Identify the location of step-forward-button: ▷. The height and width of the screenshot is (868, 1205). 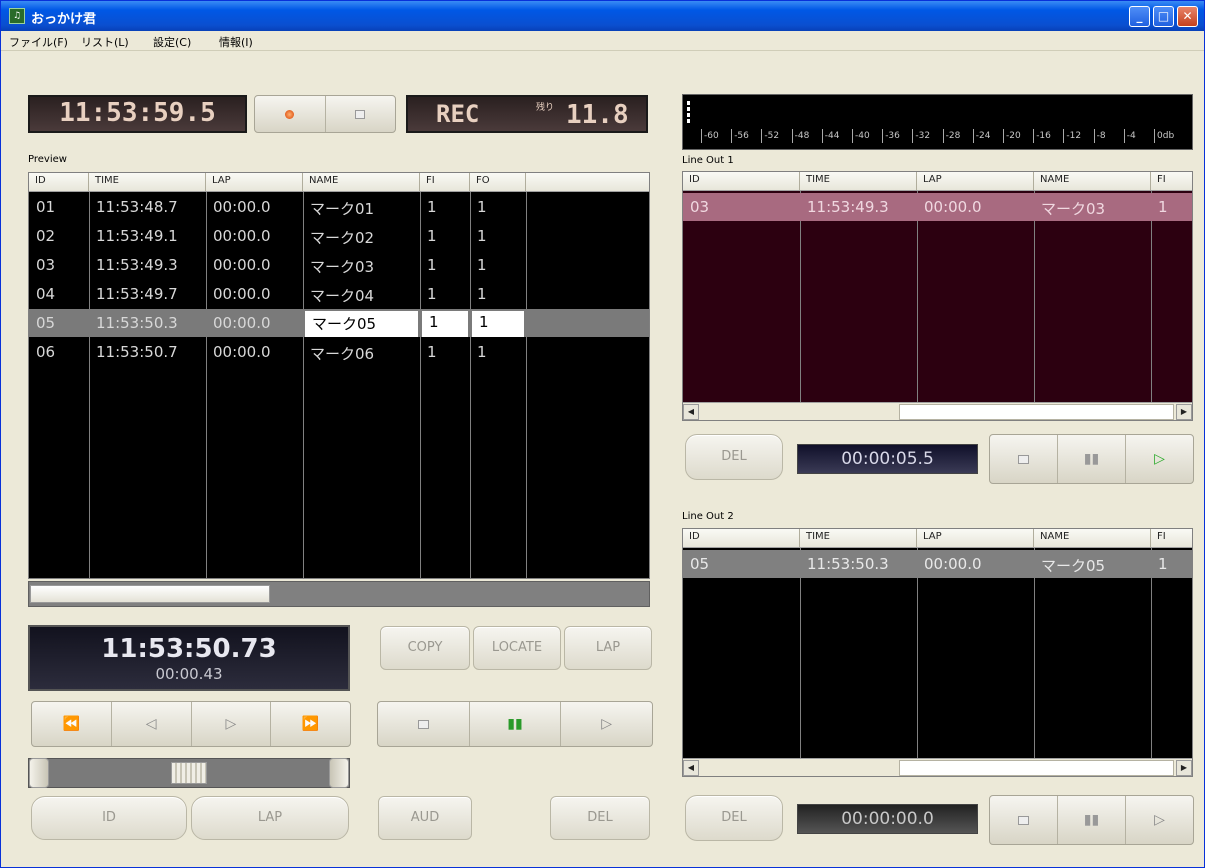
(232, 724).